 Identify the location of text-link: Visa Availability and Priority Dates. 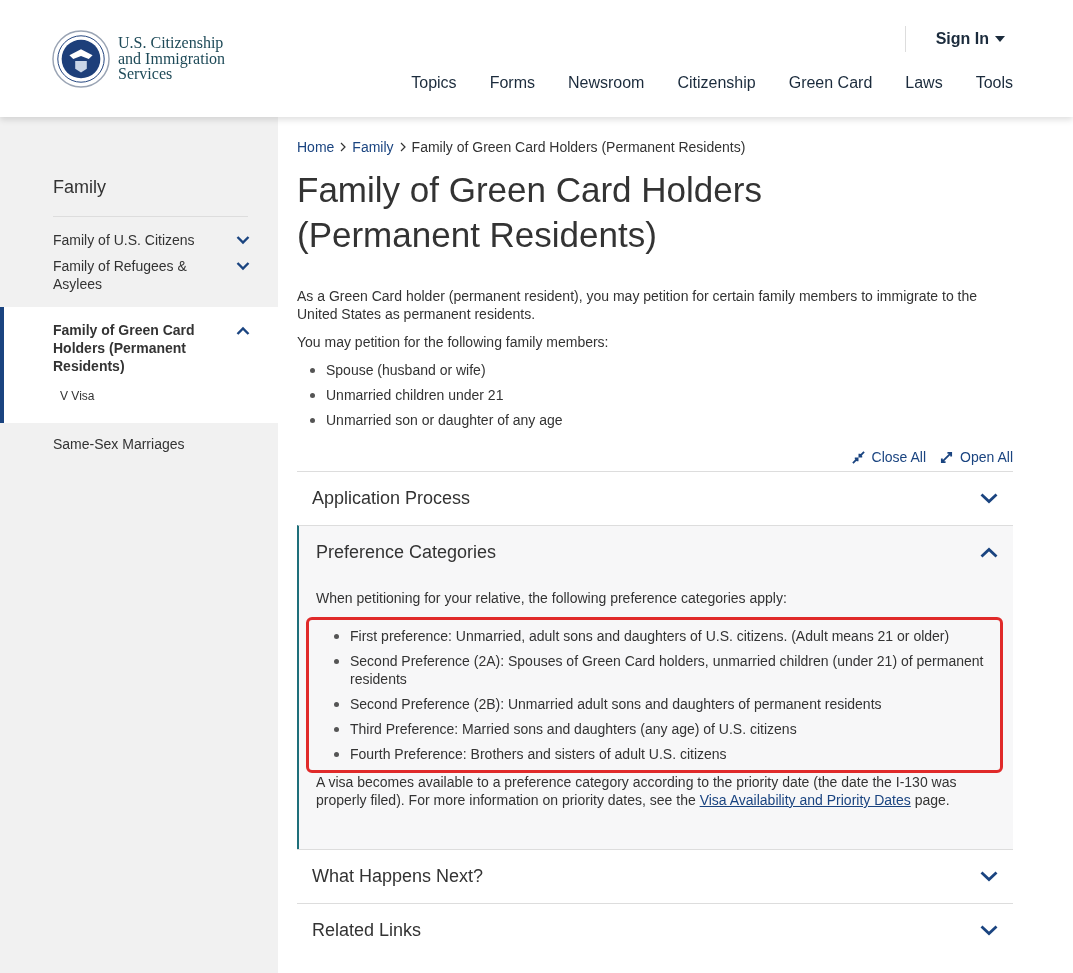
(805, 800).